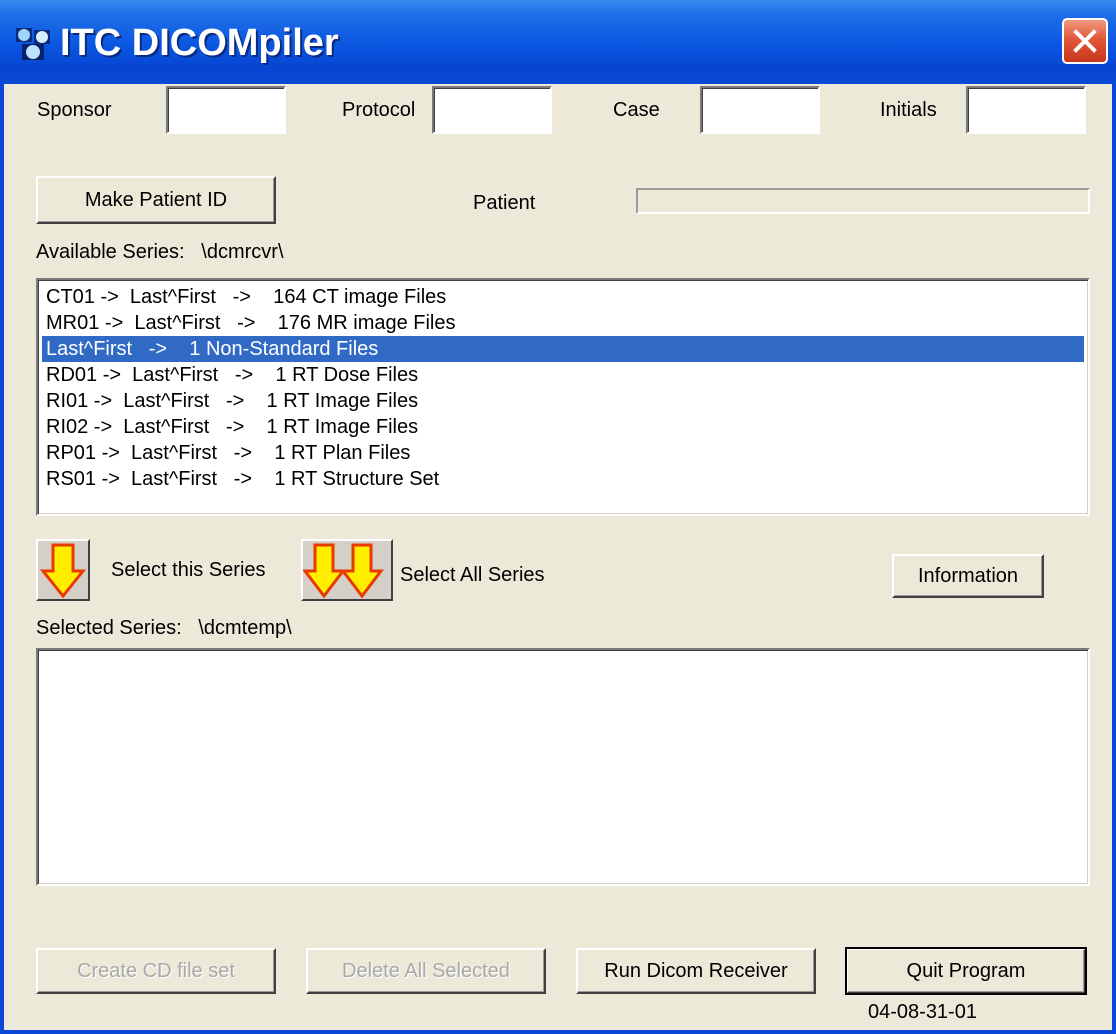 This screenshot has width=1116, height=1034. Describe the element at coordinates (492, 110) in the screenshot. I see `protocol-input` at that location.